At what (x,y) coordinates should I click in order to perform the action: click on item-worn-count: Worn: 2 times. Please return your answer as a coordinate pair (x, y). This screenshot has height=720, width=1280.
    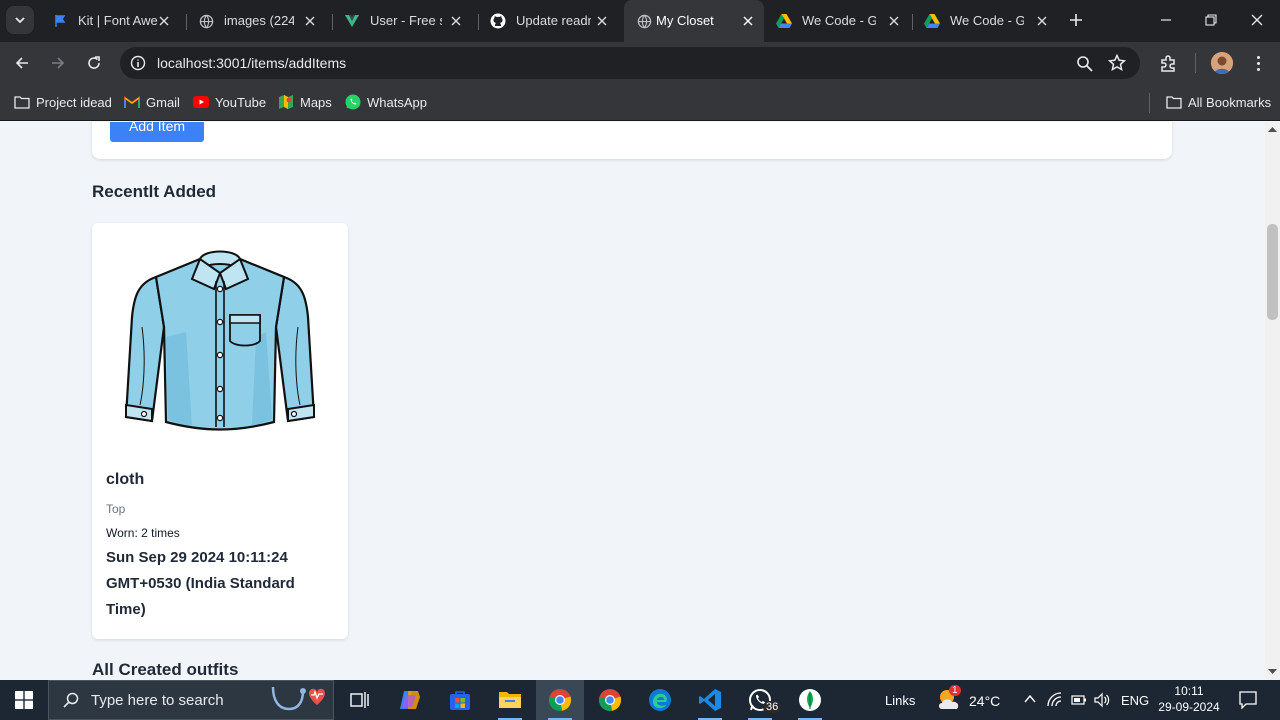
    Looking at the image, I should click on (143, 533).